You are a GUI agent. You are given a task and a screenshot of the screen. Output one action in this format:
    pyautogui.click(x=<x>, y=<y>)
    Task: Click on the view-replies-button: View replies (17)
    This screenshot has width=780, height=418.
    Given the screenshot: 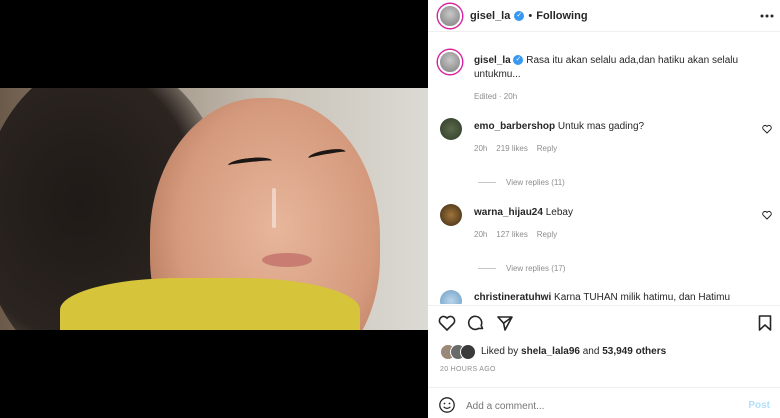 What is the action you would take?
    pyautogui.click(x=521, y=268)
    